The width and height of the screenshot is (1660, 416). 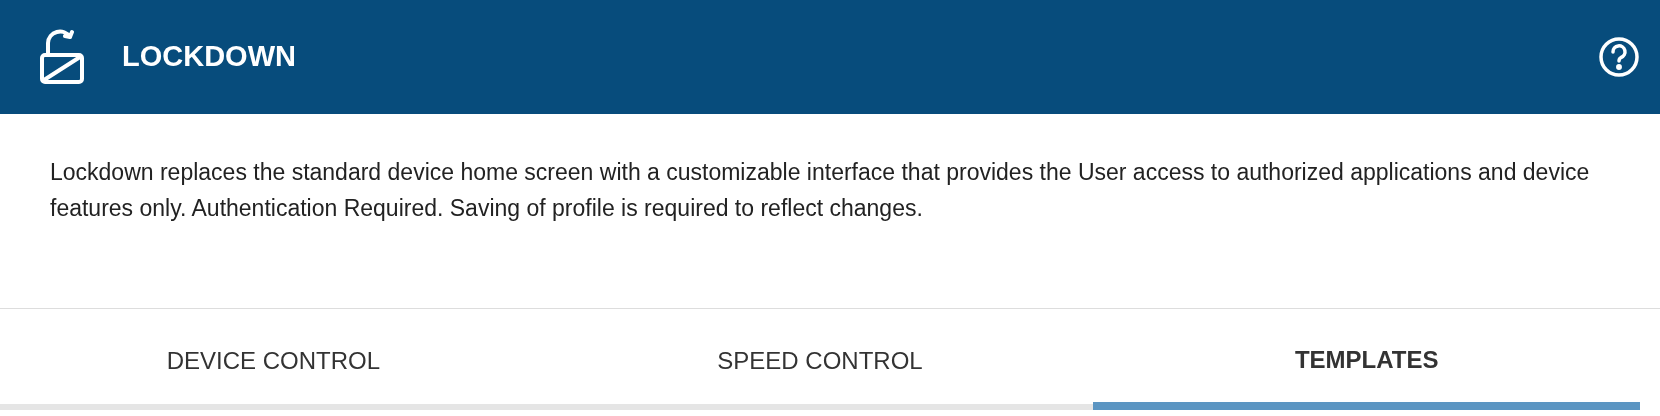 What do you see at coordinates (1366, 359) in the screenshot?
I see `tab: TEMPLATES` at bounding box center [1366, 359].